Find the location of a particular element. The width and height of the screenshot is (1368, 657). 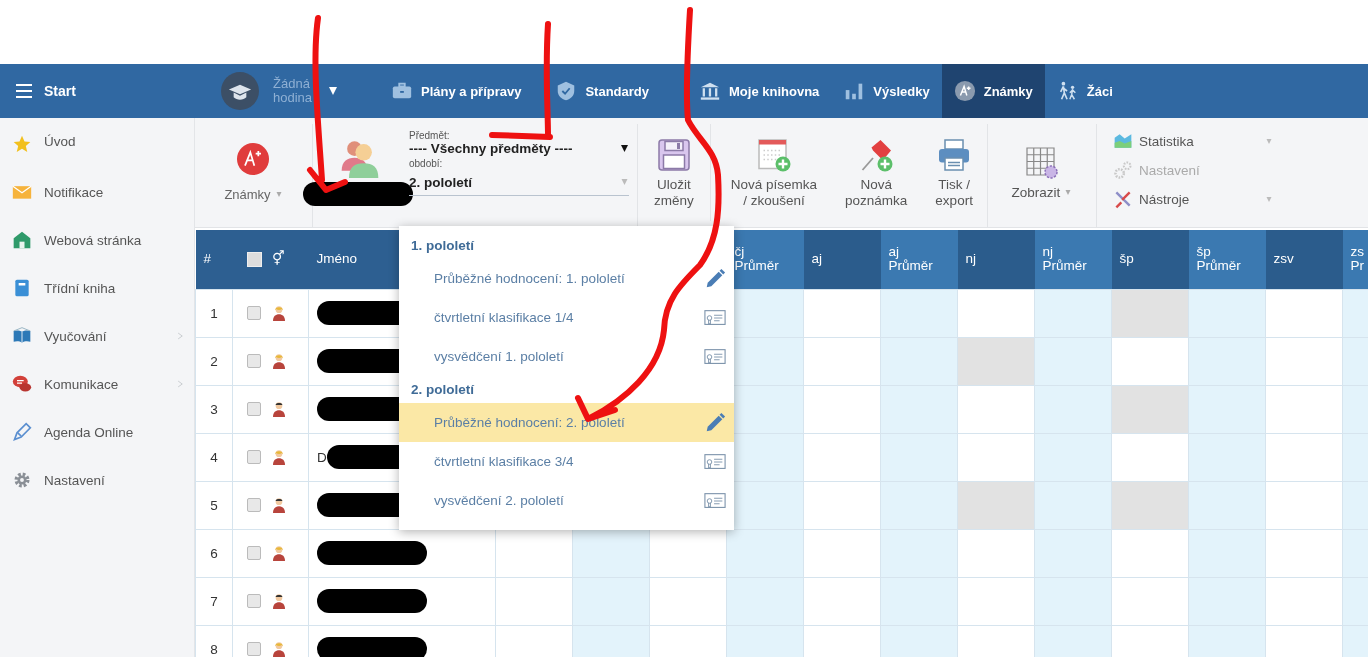

row-number: 1 is located at coordinates (214, 313).